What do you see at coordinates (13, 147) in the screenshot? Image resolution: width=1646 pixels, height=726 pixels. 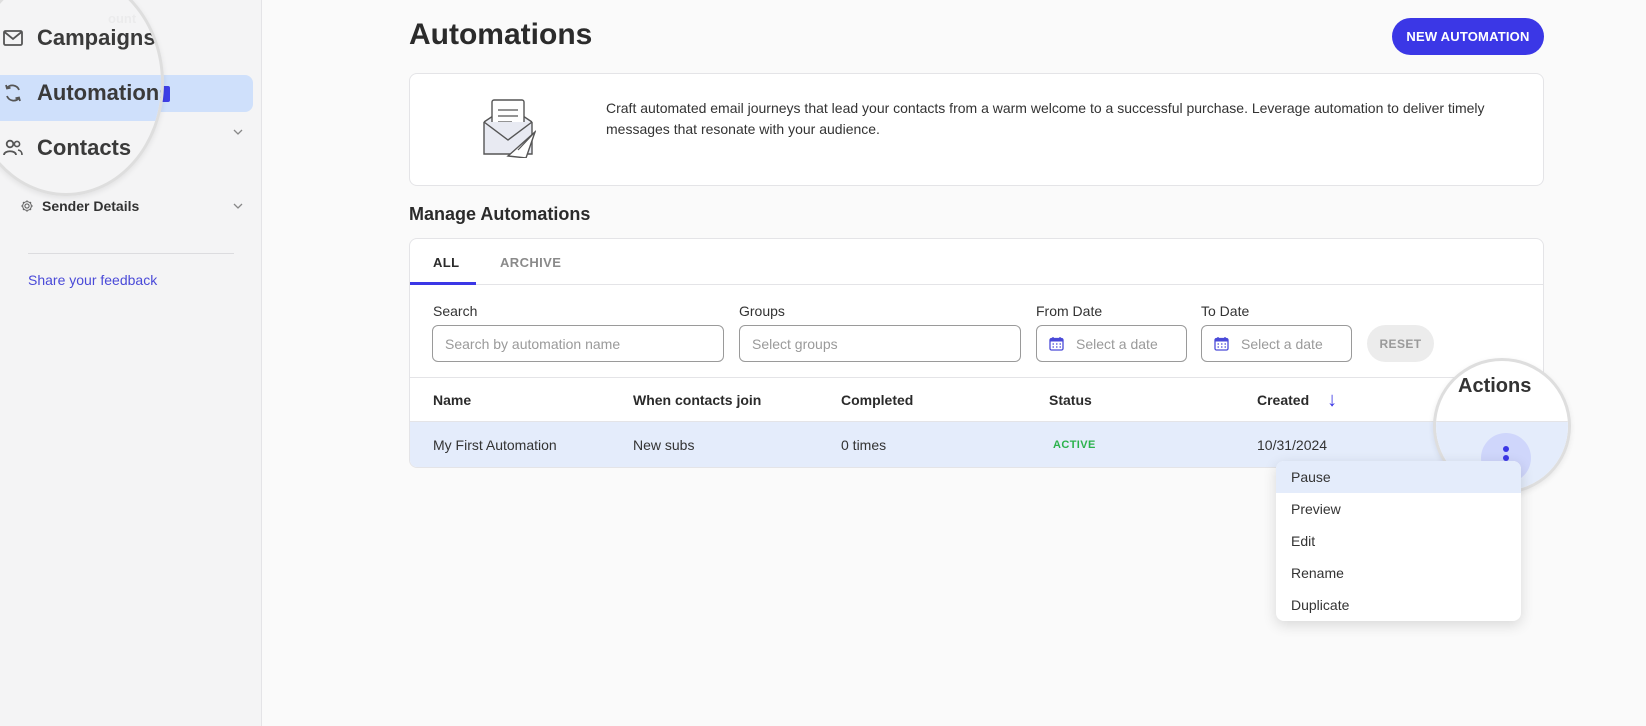 I see `contacts-icon` at bounding box center [13, 147].